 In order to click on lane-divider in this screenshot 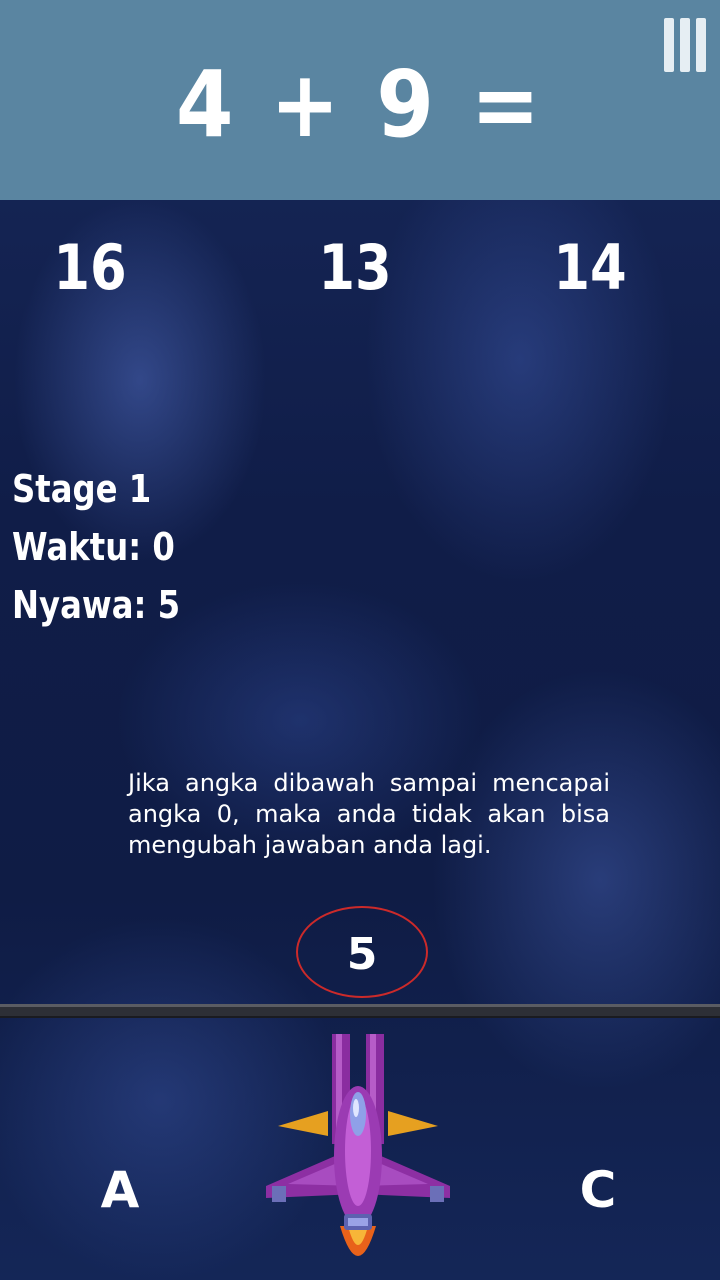, I will do `click(360, 1011)`.